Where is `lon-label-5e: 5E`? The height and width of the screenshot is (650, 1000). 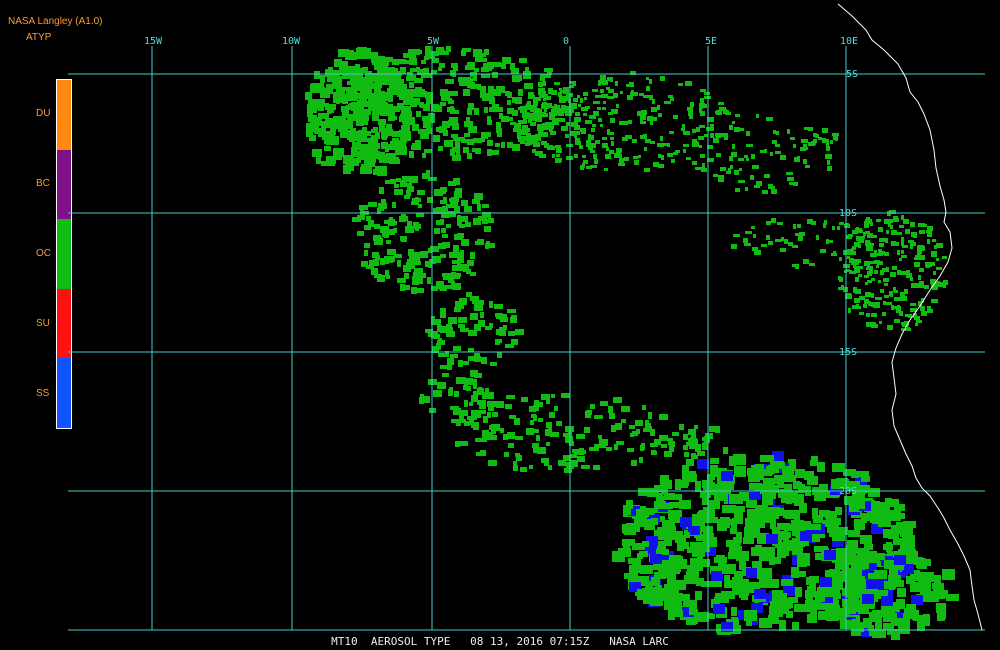 lon-label-5e: 5E is located at coordinates (711, 41).